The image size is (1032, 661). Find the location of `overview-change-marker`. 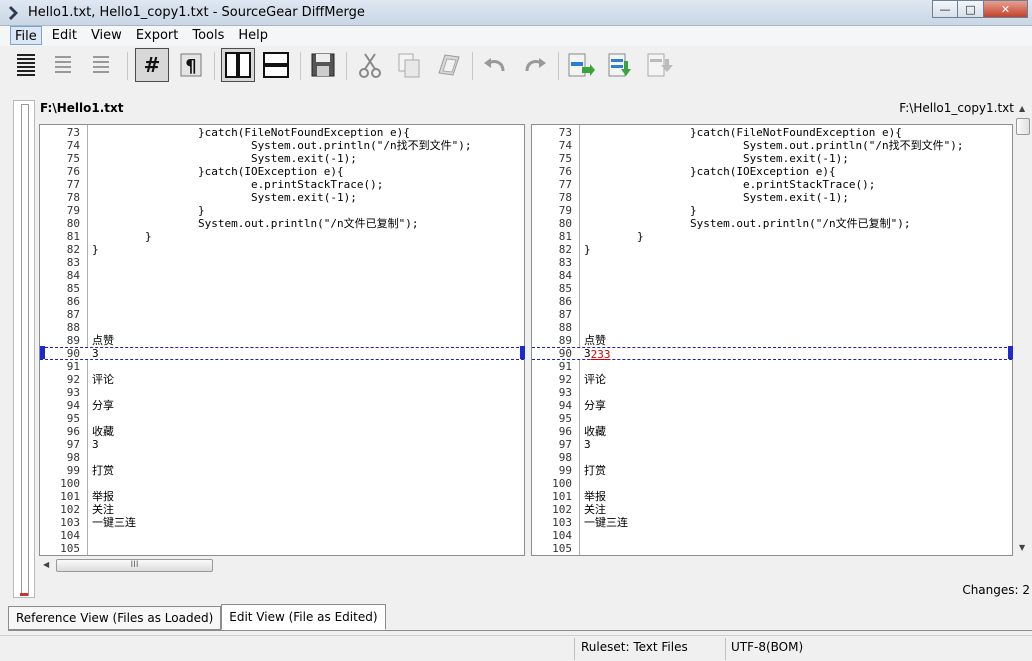

overview-change-marker is located at coordinates (24, 594).